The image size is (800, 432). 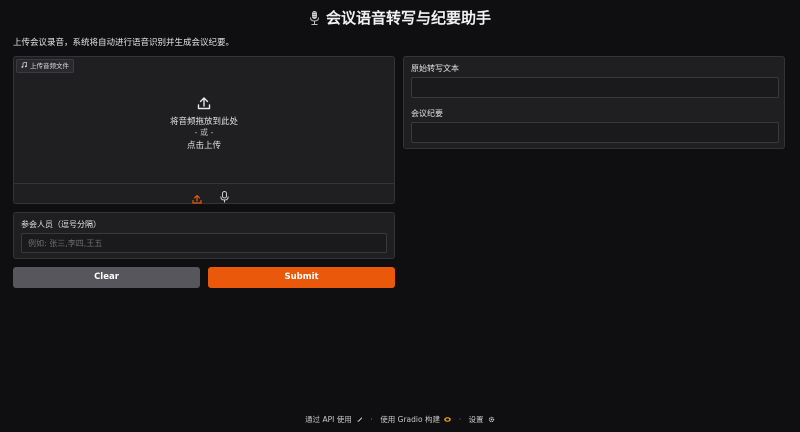 I want to click on drop-instruction: 将音频拖放到此处, so click(x=203, y=122).